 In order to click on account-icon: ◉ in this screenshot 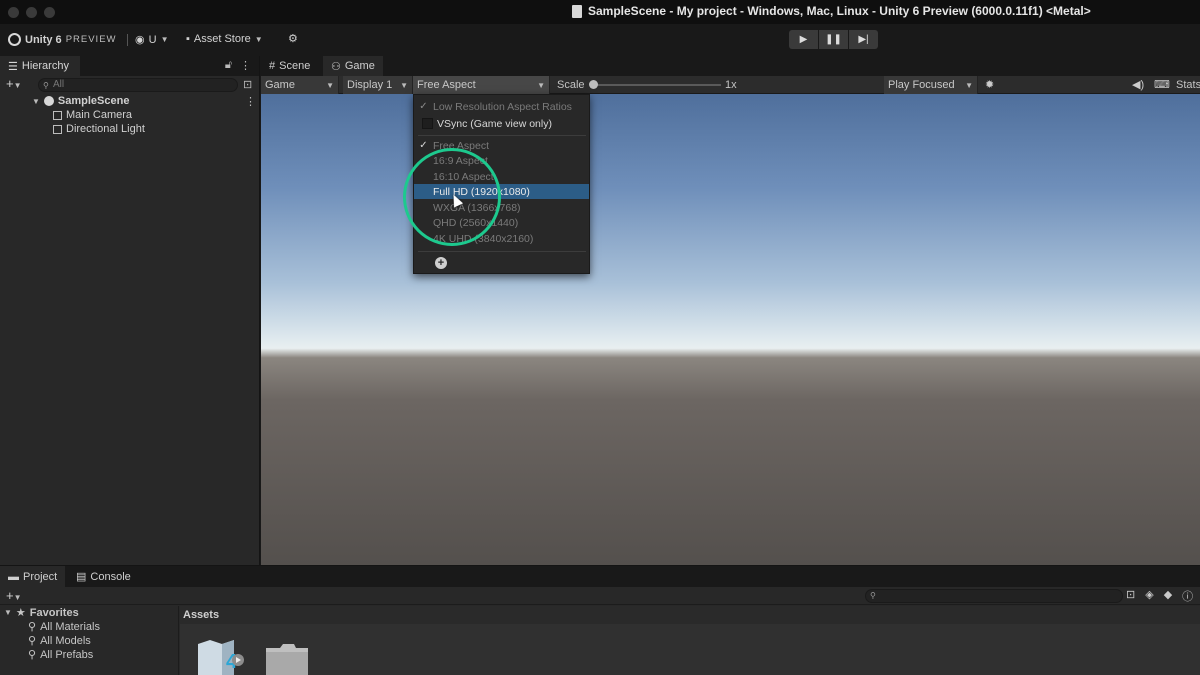, I will do `click(140, 40)`.